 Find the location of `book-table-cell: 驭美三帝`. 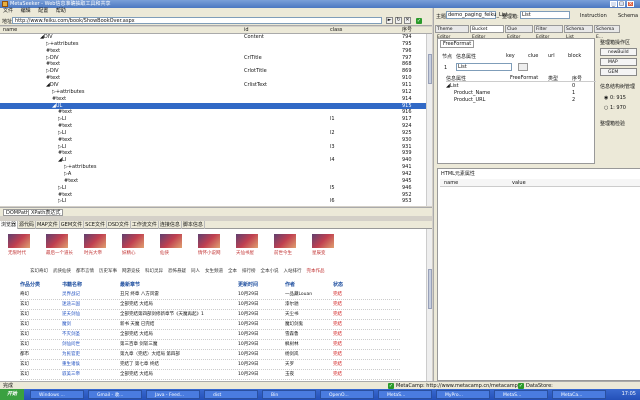

book-table-cell: 驭美三帝 is located at coordinates (71, 375).